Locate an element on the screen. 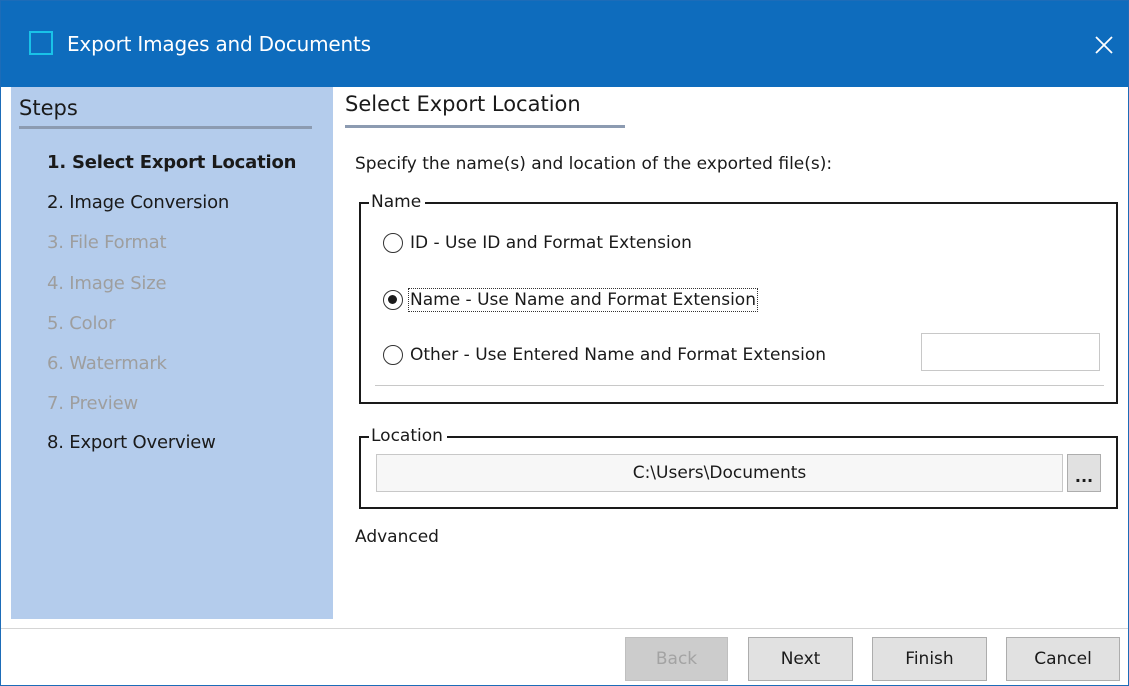  title-bar: Export Images and Documents is located at coordinates (564, 44).